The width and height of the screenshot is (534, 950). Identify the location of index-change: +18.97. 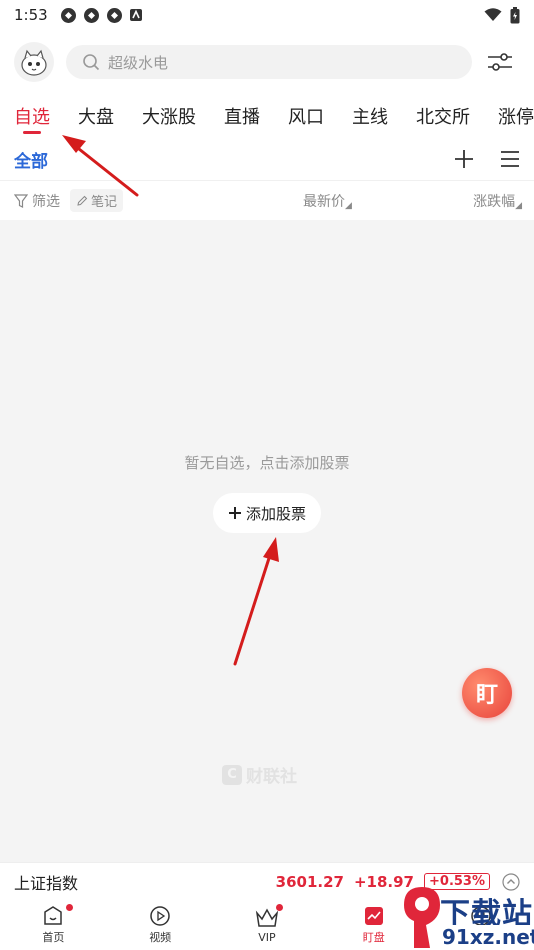
(383, 881).